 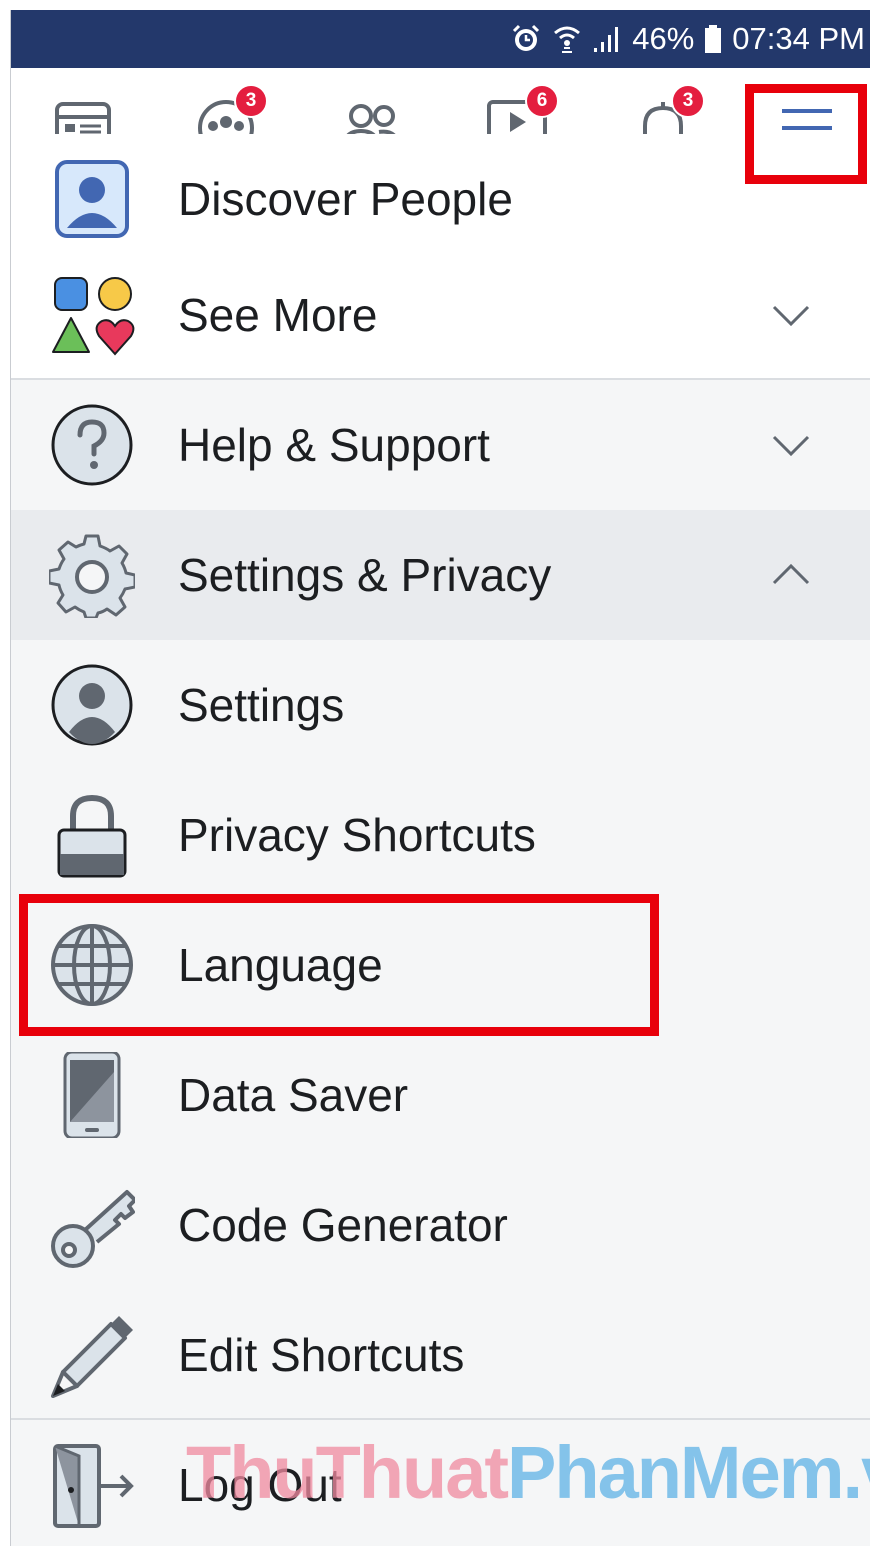 I want to click on discover-people-icon, so click(x=92, y=199).